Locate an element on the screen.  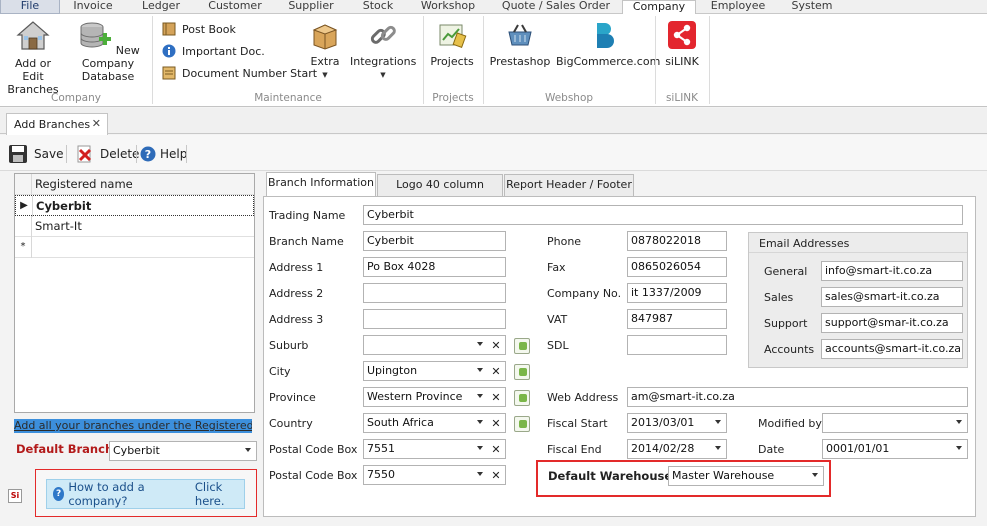
menu-tab-supplier: Supplier is located at coordinates (311, 7).